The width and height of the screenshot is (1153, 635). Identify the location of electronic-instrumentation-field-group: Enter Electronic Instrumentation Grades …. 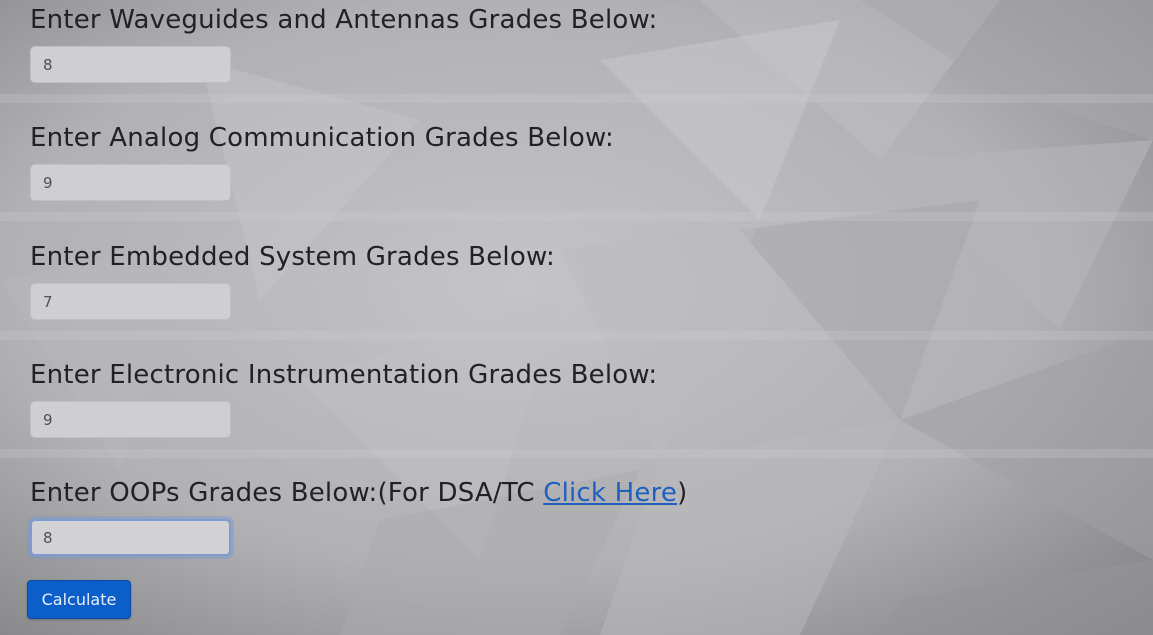
(344, 399).